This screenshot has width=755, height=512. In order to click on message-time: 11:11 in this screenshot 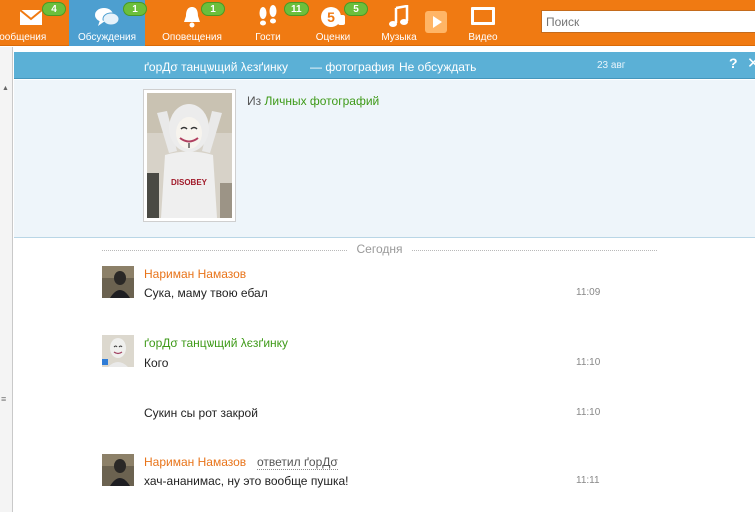, I will do `click(588, 480)`.